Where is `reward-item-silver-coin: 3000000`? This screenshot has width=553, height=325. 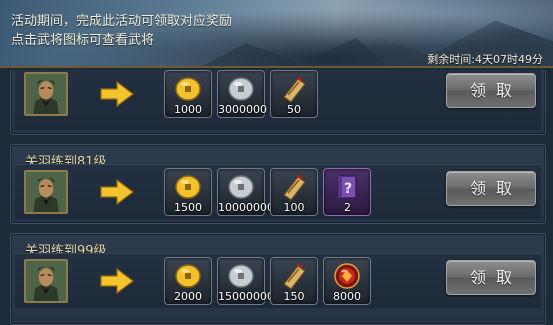 reward-item-silver-coin: 3000000 is located at coordinates (242, 94).